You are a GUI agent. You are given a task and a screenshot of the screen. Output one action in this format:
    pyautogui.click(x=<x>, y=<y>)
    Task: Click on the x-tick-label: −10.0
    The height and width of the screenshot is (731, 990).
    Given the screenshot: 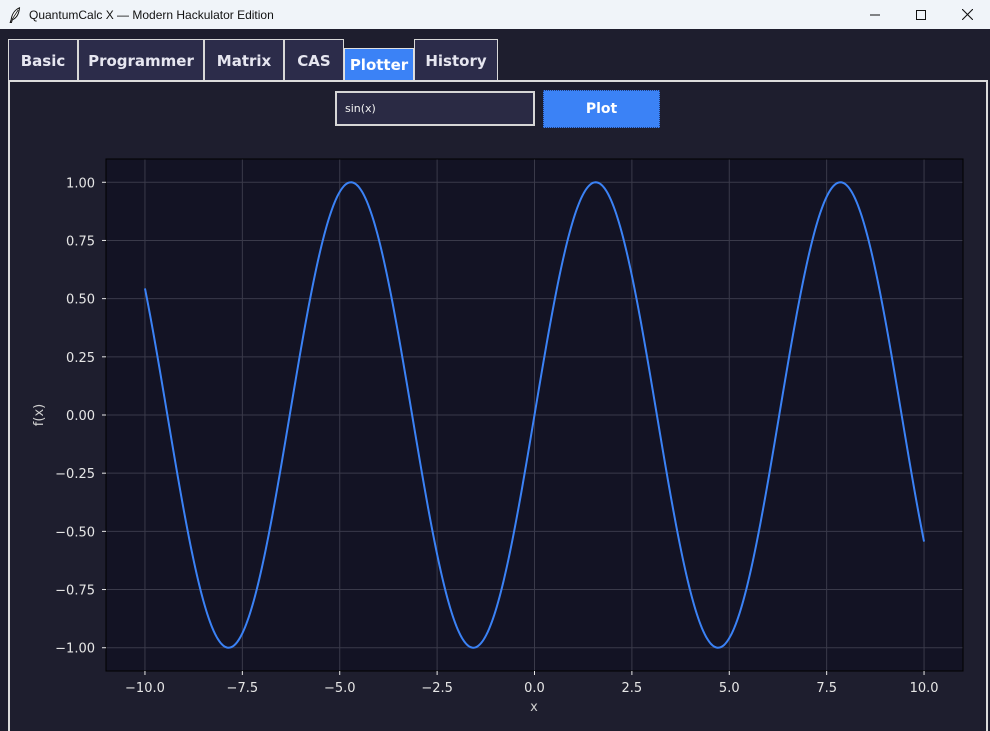 What is the action you would take?
    pyautogui.click(x=145, y=688)
    